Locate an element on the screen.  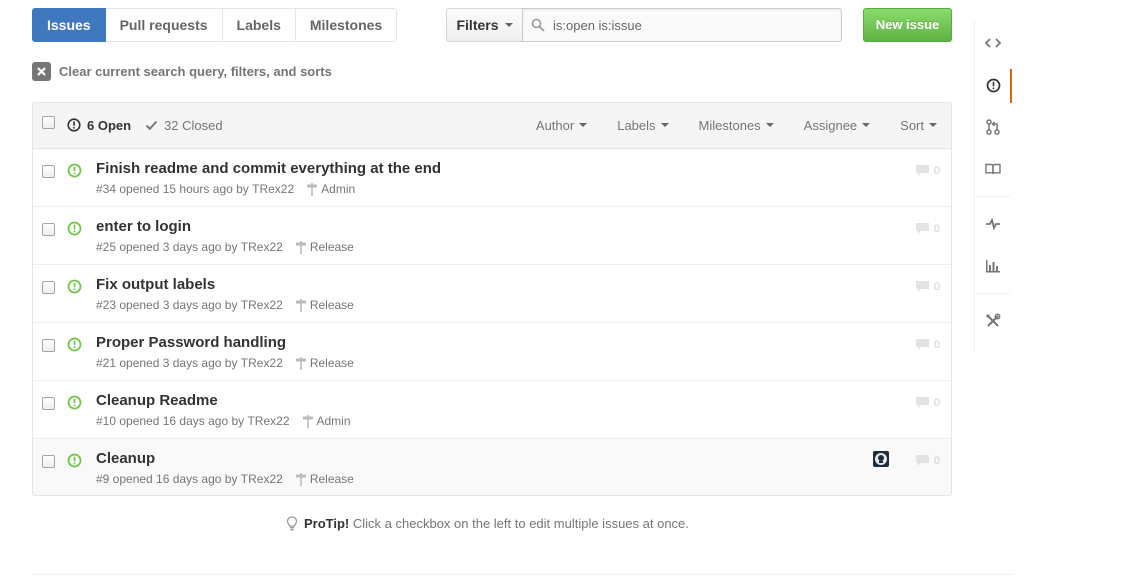
issue-meta: #21 opened 3 days ago by TRex22 Release is located at coordinates (225, 363).